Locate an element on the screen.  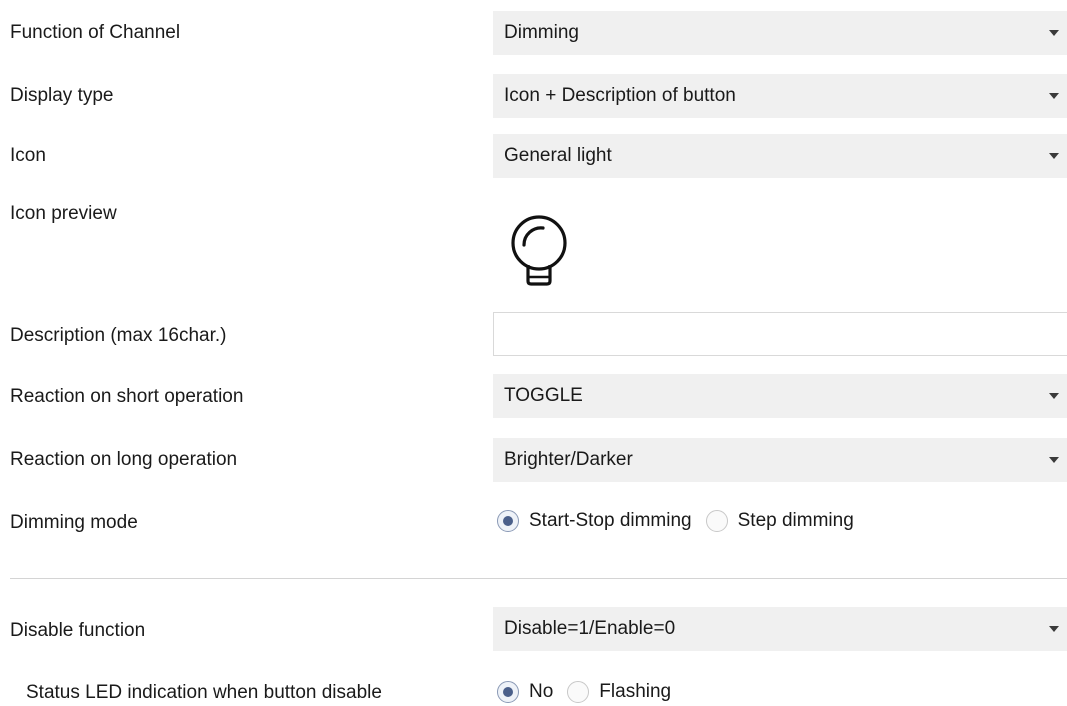
reaction-short-label: Reaction on short operation is located at coordinates (127, 396).